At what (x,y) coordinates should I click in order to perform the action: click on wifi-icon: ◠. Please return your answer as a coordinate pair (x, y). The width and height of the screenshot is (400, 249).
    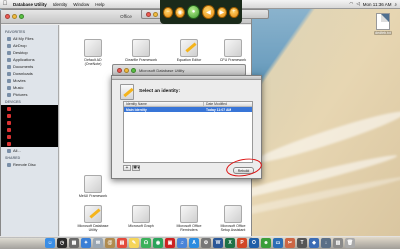
    Looking at the image, I should click on (351, 4).